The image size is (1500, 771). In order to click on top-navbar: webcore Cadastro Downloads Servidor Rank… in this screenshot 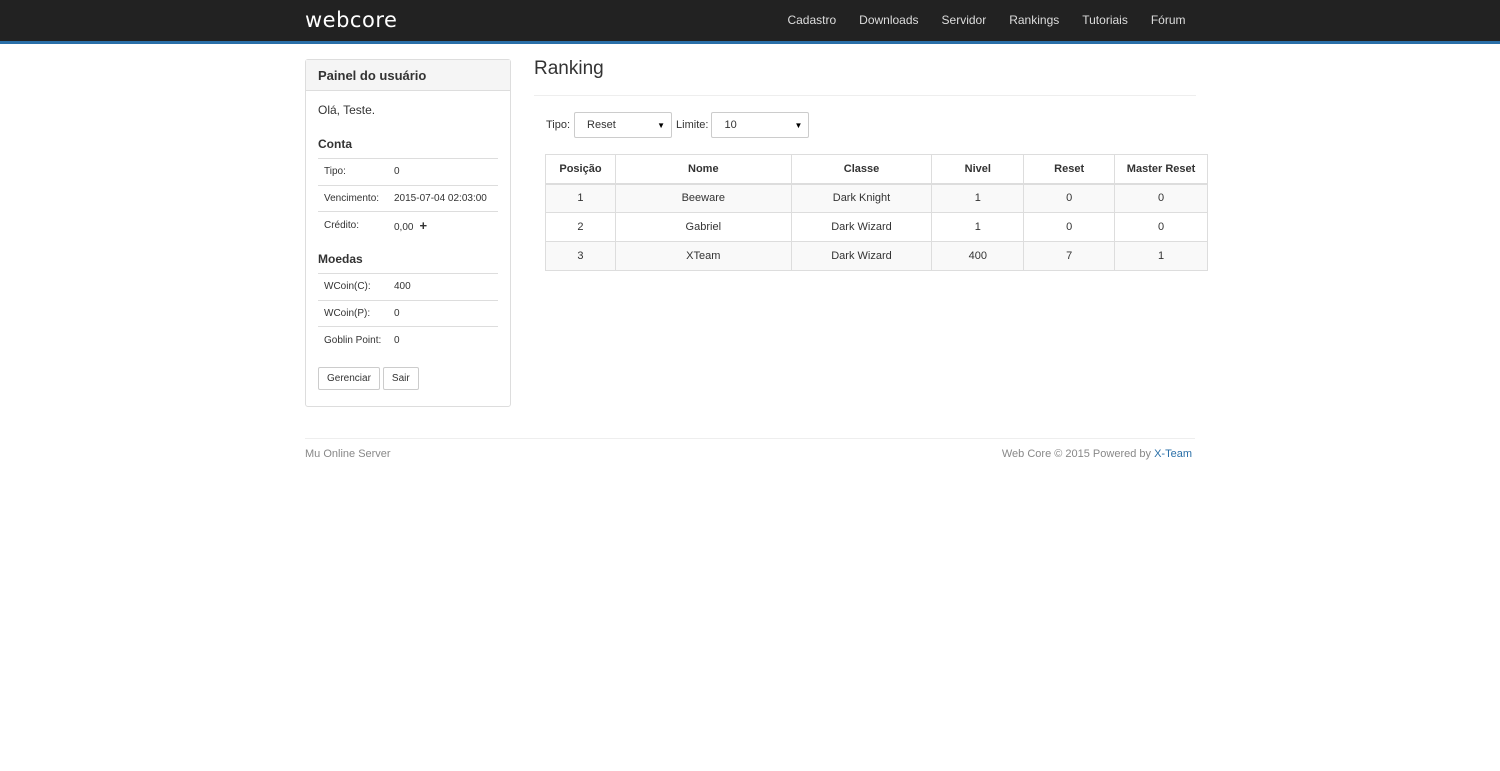, I will do `click(750, 22)`.